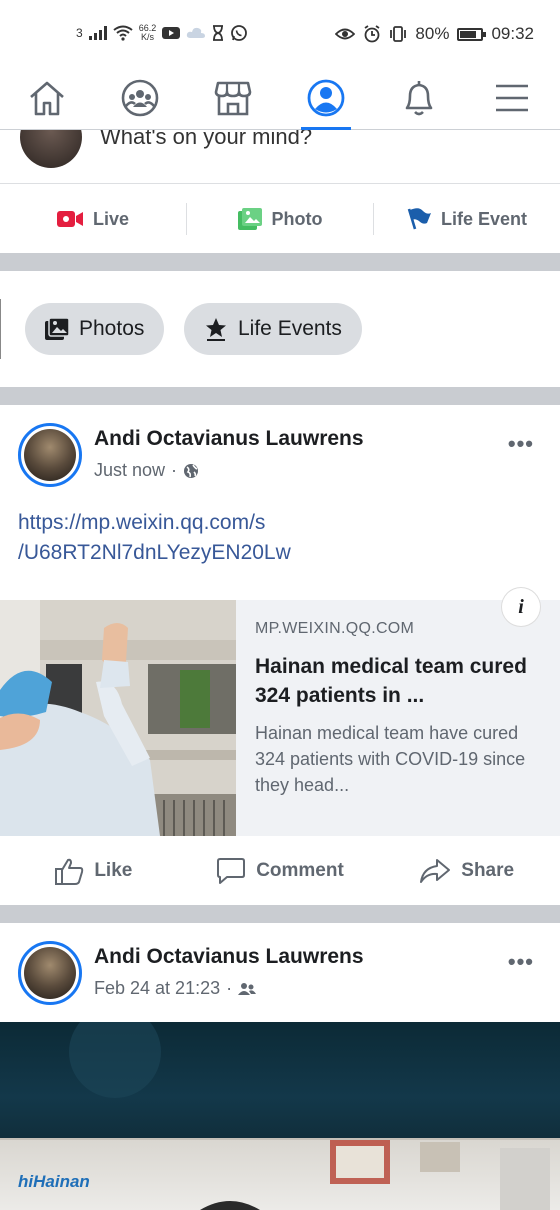  Describe the element at coordinates (216, 329) in the screenshot. I see `star-icon` at that location.